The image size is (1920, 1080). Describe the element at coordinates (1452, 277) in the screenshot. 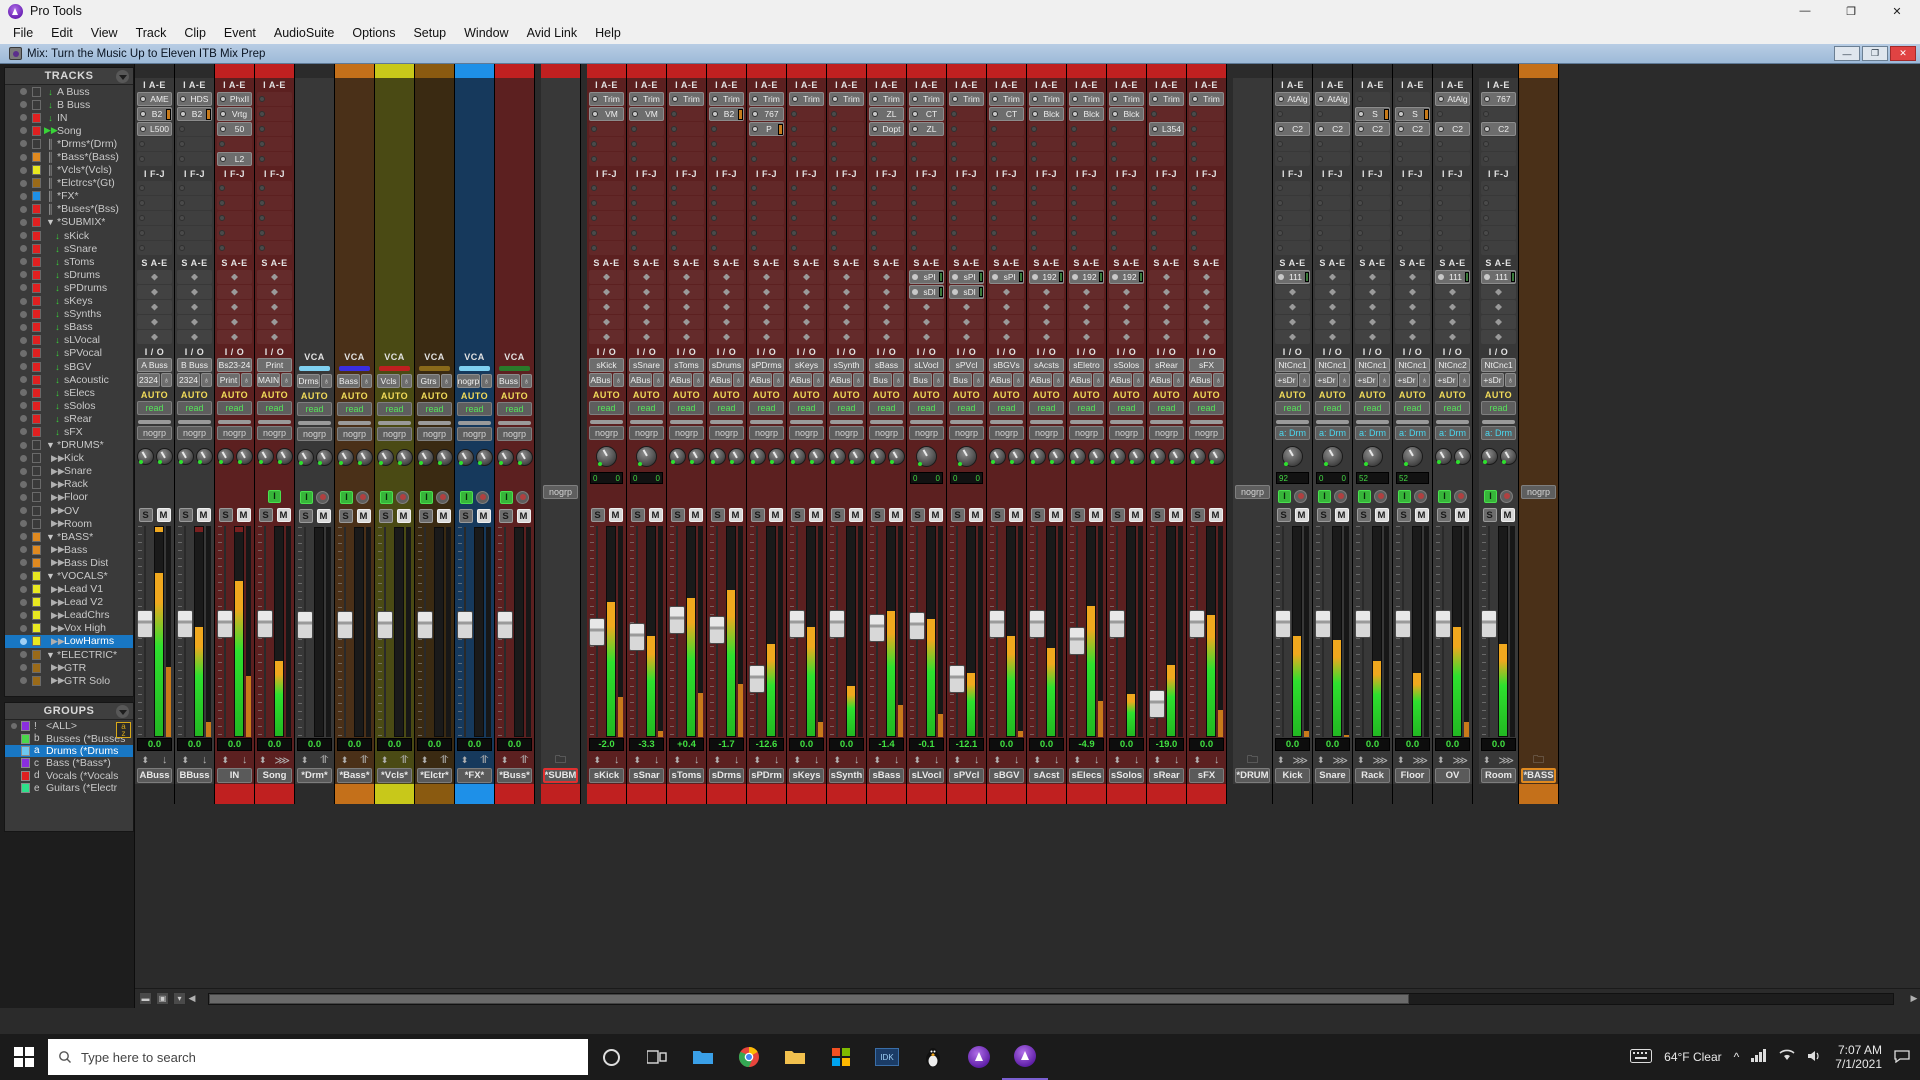

I see `send-slot: 111` at that location.